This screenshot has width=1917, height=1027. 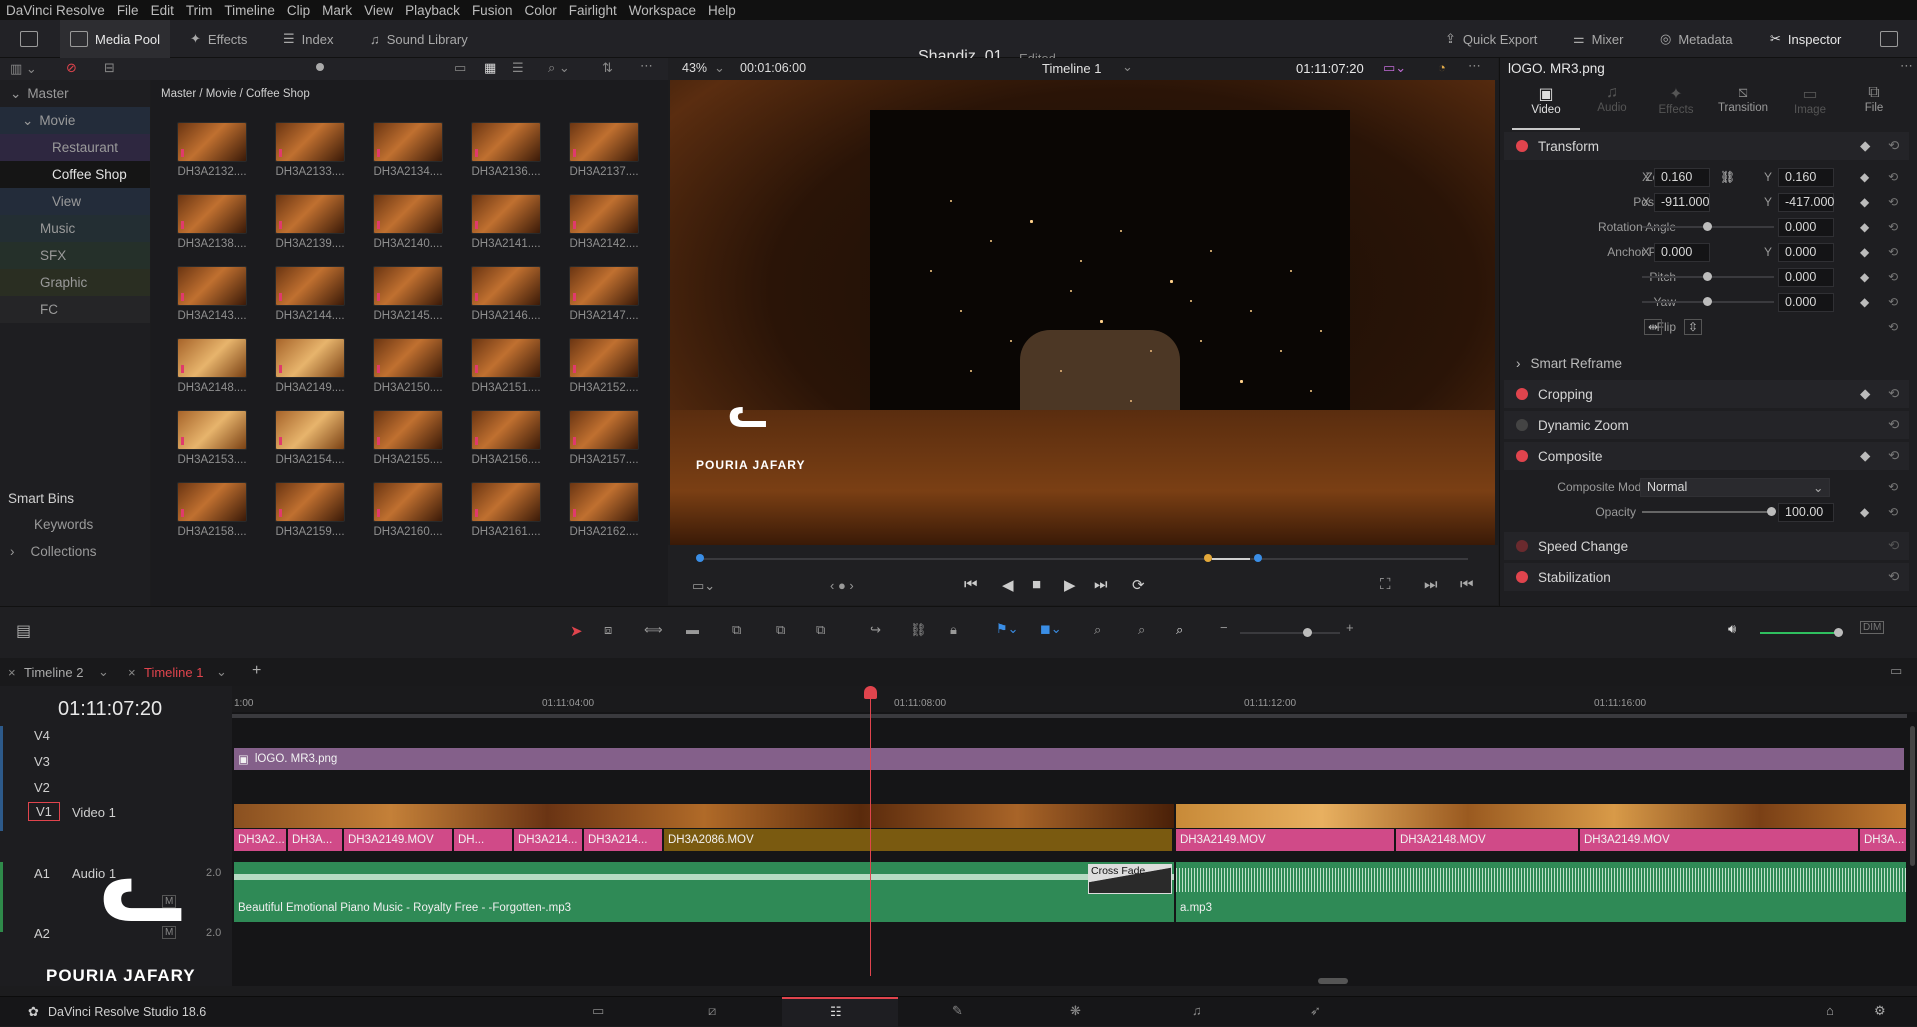 I want to click on scrubber-bar, so click(x=1083, y=559).